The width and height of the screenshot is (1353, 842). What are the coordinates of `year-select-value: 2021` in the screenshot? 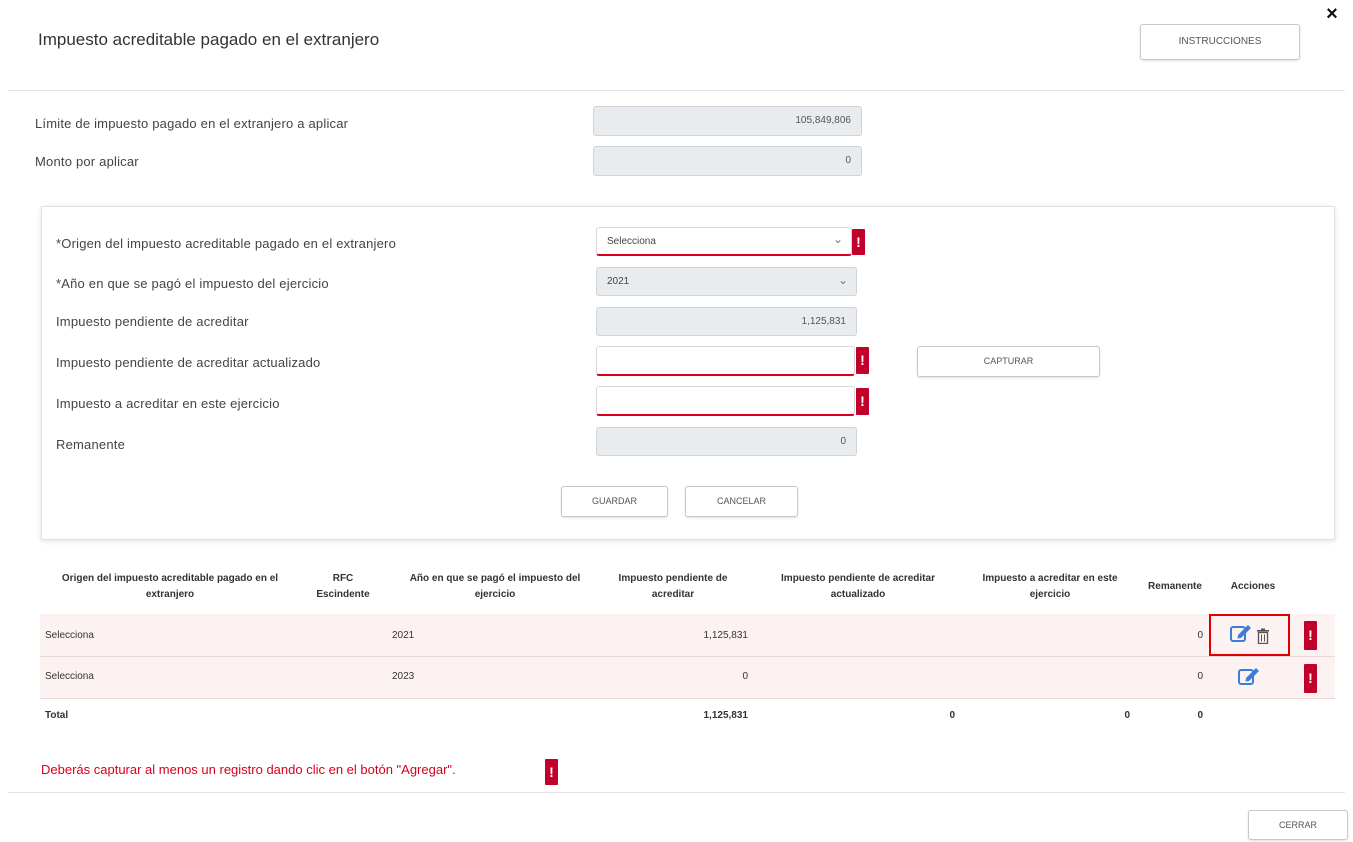 It's located at (618, 281).